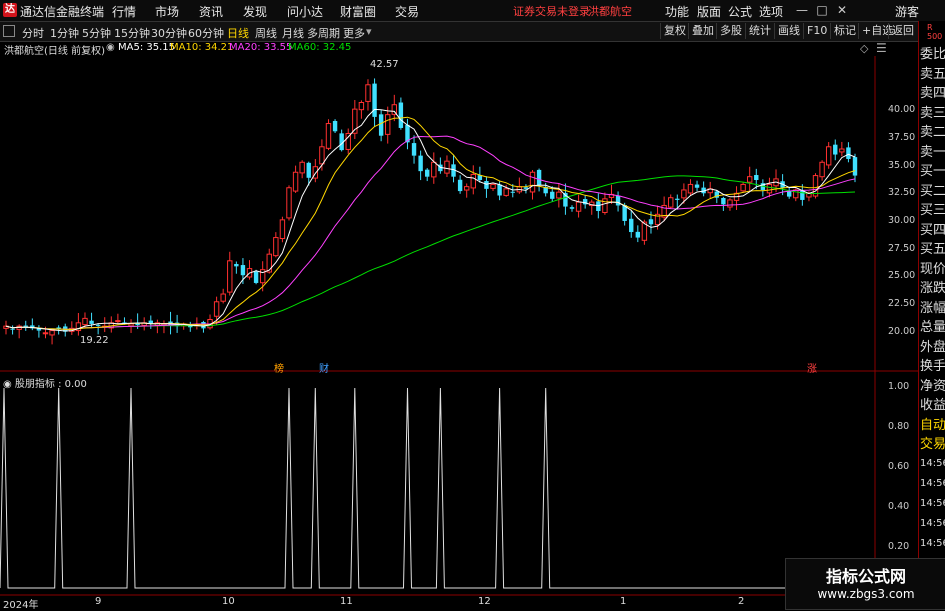 The height and width of the screenshot is (611, 945). What do you see at coordinates (358, 11) in the screenshot?
I see `menu-item-wealth: 财富圈` at bounding box center [358, 11].